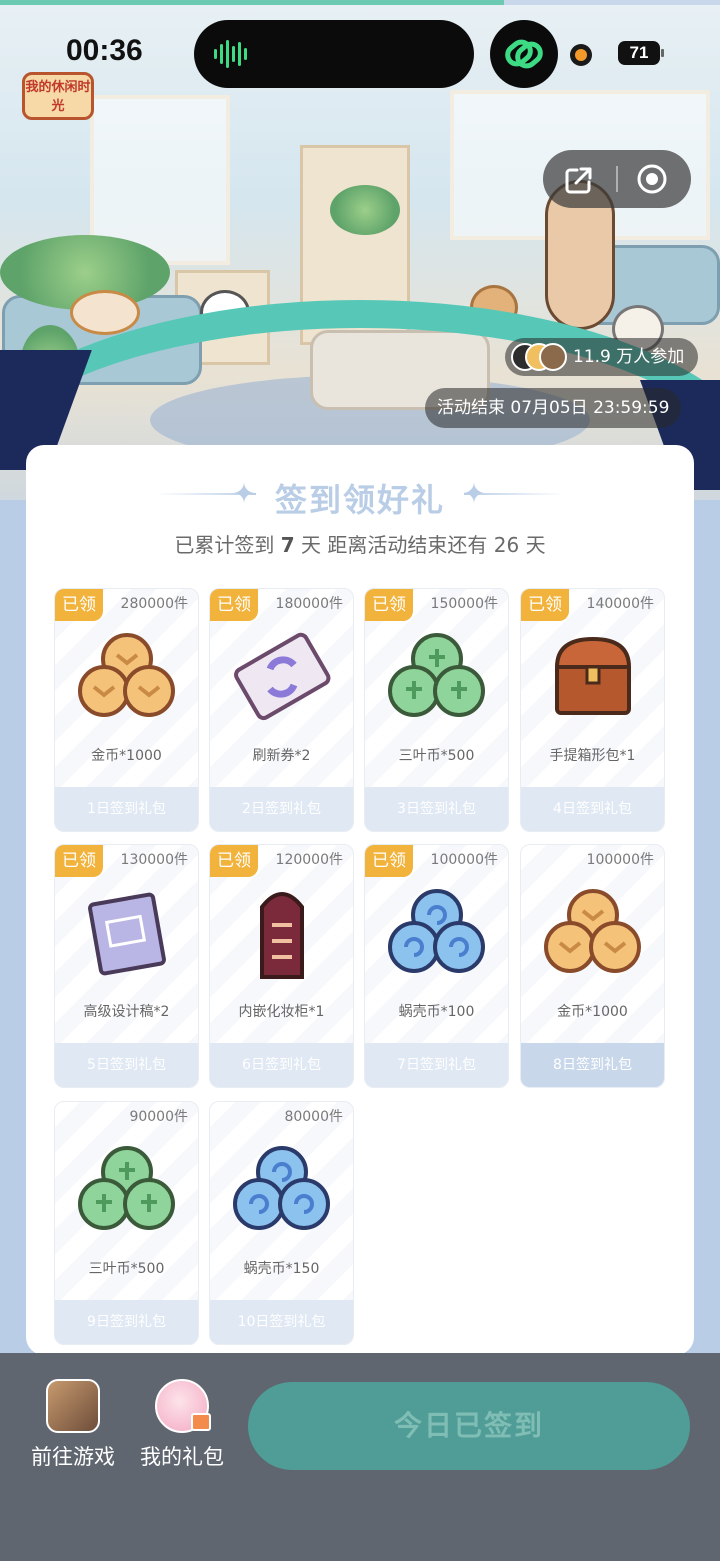  Describe the element at coordinates (639, 53) in the screenshot. I see `battery-indicator: 71` at that location.